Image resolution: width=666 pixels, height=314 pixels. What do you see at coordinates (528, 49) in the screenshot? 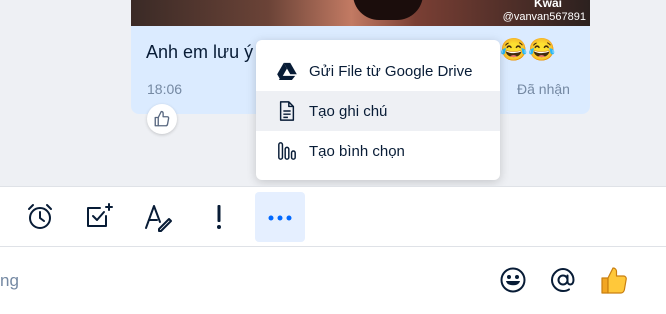
I see `message-emojis: 😂😂` at bounding box center [528, 49].